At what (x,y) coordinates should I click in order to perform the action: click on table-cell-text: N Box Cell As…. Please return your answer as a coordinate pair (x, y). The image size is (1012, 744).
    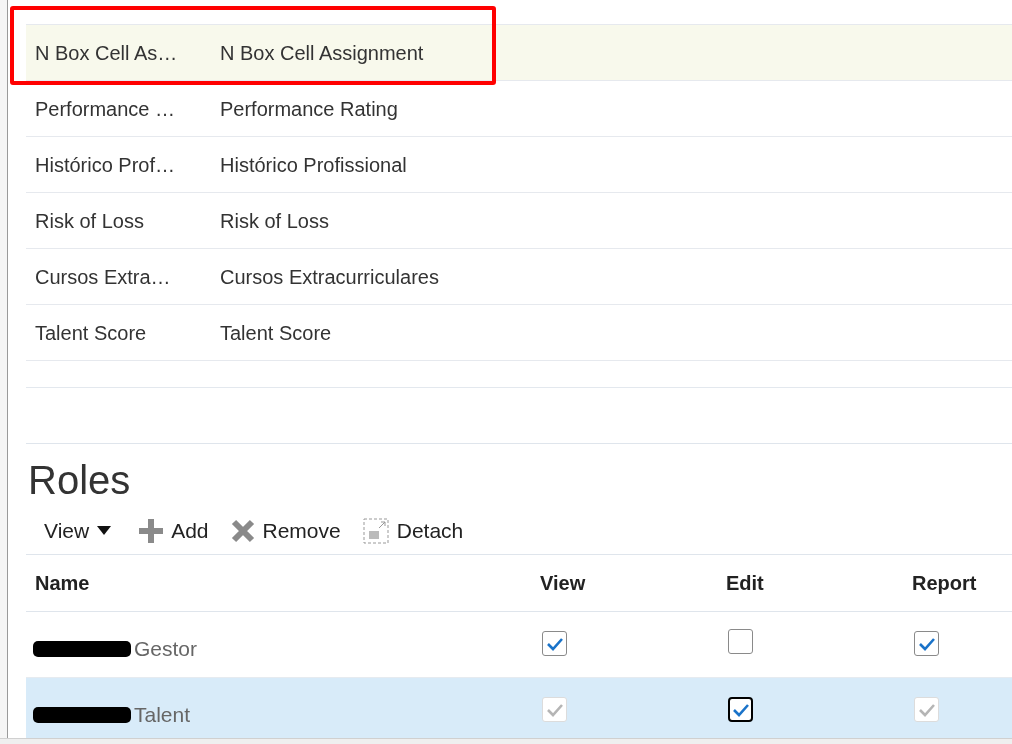
    Looking at the image, I should click on (106, 53).